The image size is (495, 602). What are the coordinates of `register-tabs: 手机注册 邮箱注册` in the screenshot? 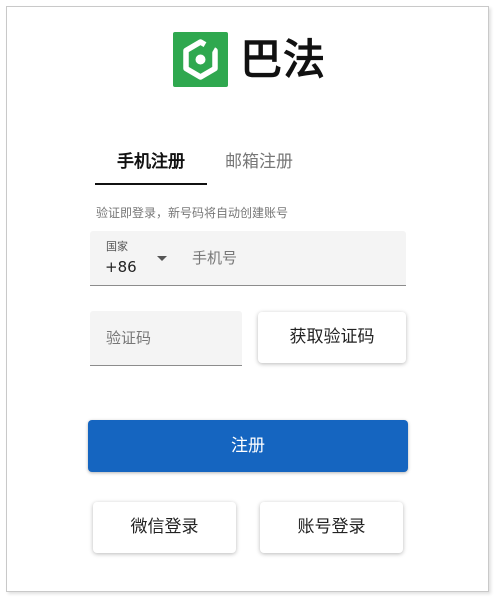 It's located at (210, 165).